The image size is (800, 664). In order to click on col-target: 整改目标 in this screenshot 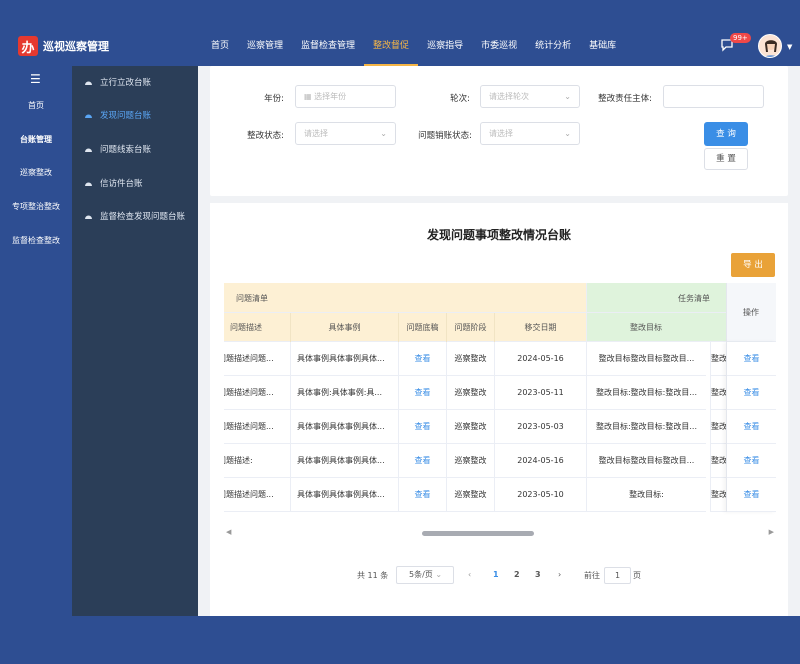, I will do `click(646, 327)`.